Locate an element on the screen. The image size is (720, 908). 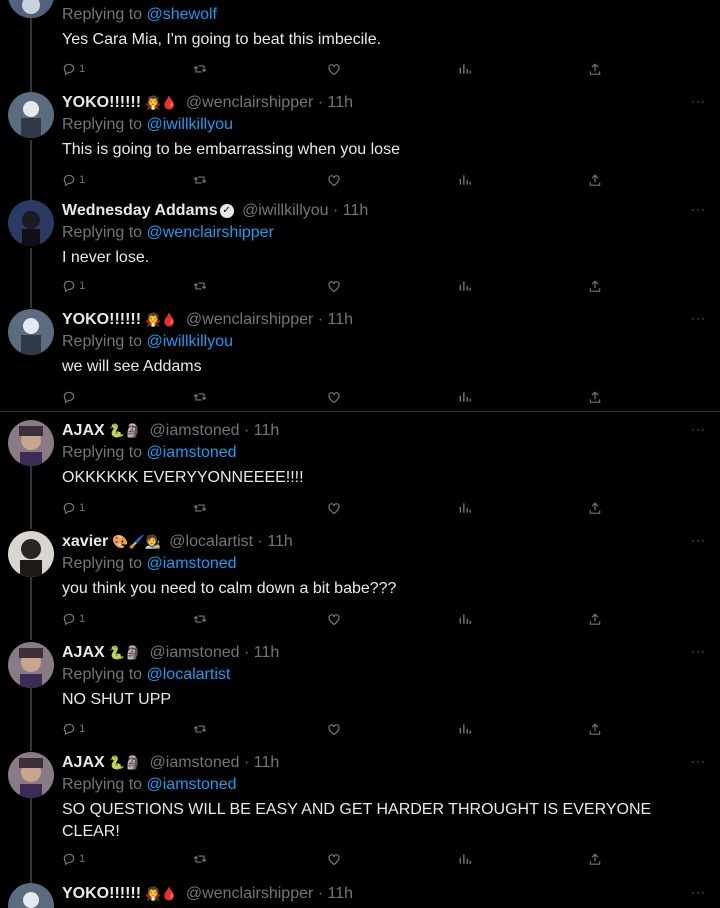
mention-link: @localartist is located at coordinates (189, 674).